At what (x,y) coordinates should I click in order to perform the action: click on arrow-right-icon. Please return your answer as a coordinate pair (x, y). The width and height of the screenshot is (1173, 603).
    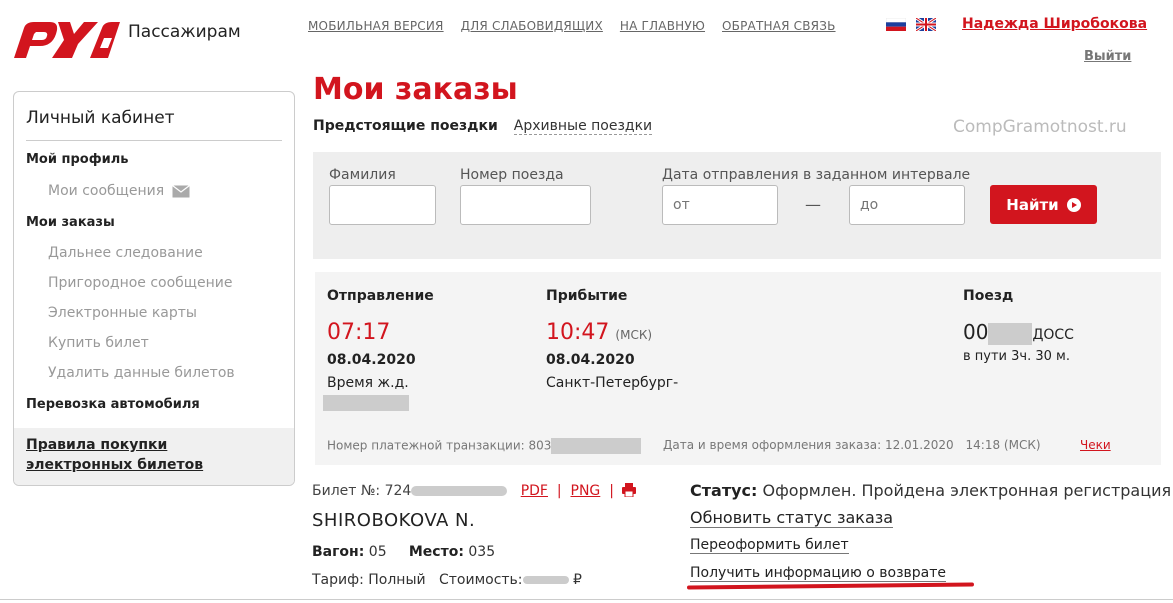
    Looking at the image, I should click on (1073, 204).